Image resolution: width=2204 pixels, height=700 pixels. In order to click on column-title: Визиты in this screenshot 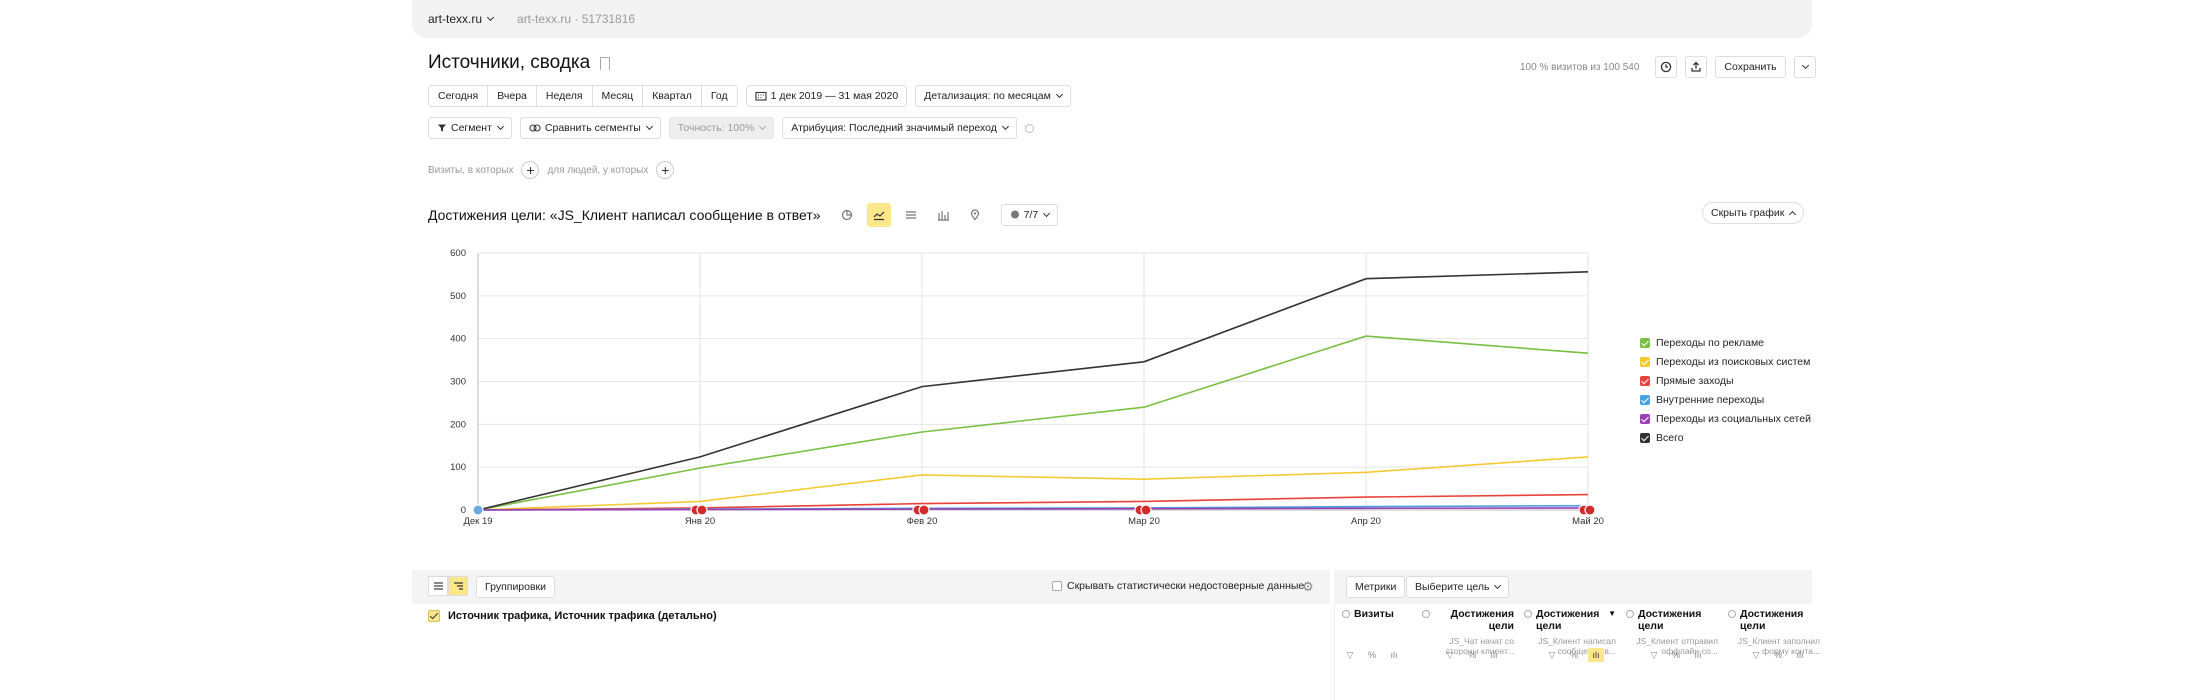, I will do `click(1374, 614)`.